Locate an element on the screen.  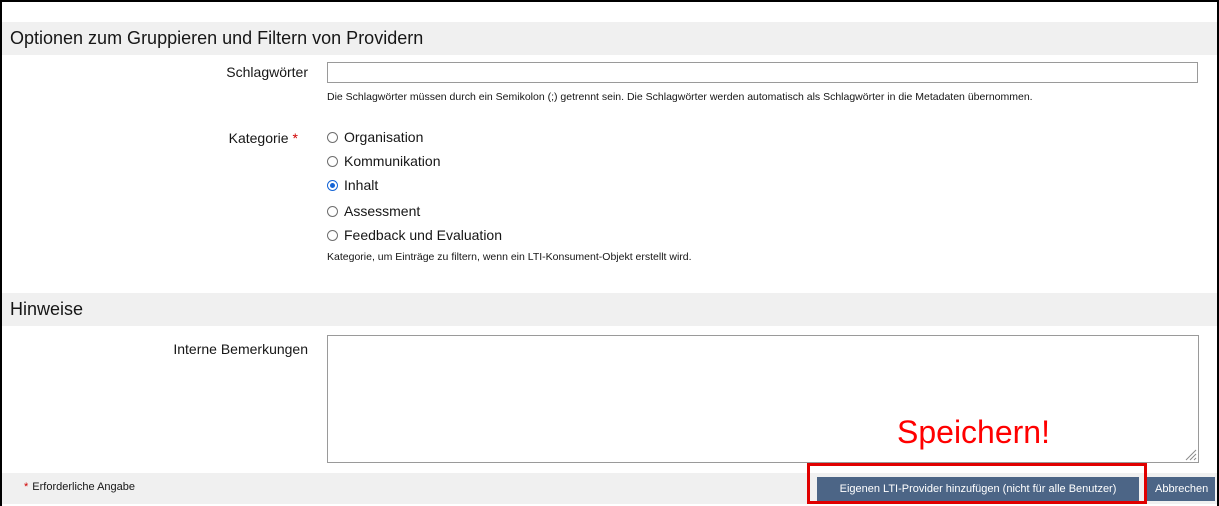
cancel-button: Abbrechen is located at coordinates (1181, 489).